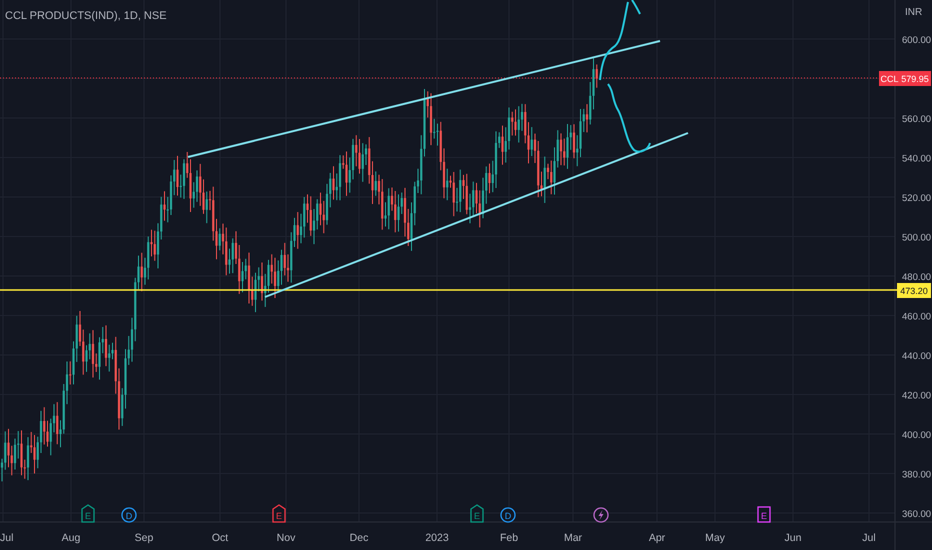 The image size is (932, 550). I want to click on time-label: 2023, so click(437, 538).